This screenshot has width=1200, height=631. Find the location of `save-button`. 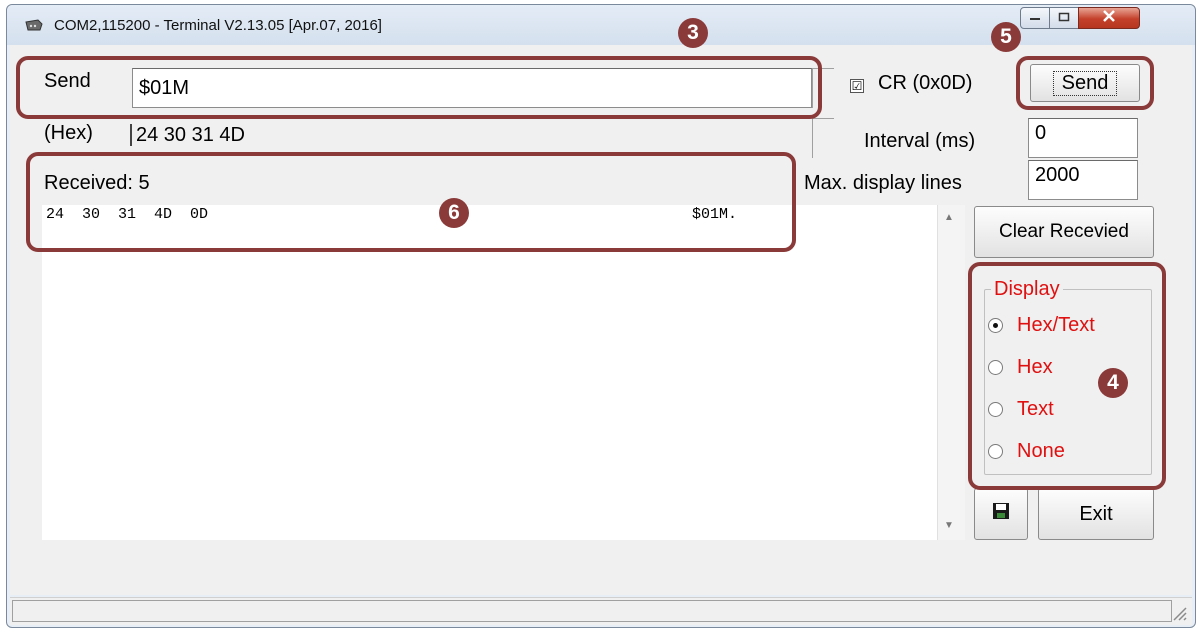

save-button is located at coordinates (1001, 514).